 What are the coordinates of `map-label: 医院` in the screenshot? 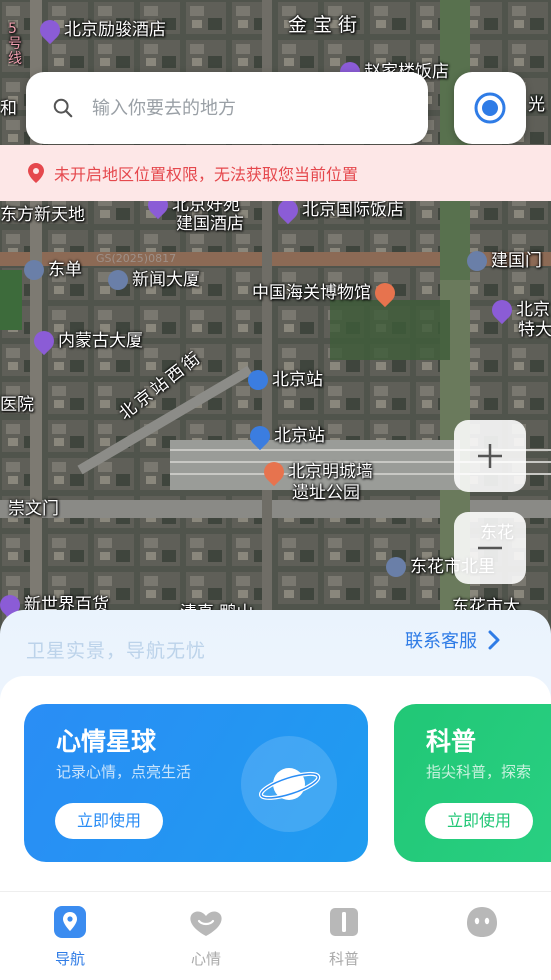 It's located at (17, 405).